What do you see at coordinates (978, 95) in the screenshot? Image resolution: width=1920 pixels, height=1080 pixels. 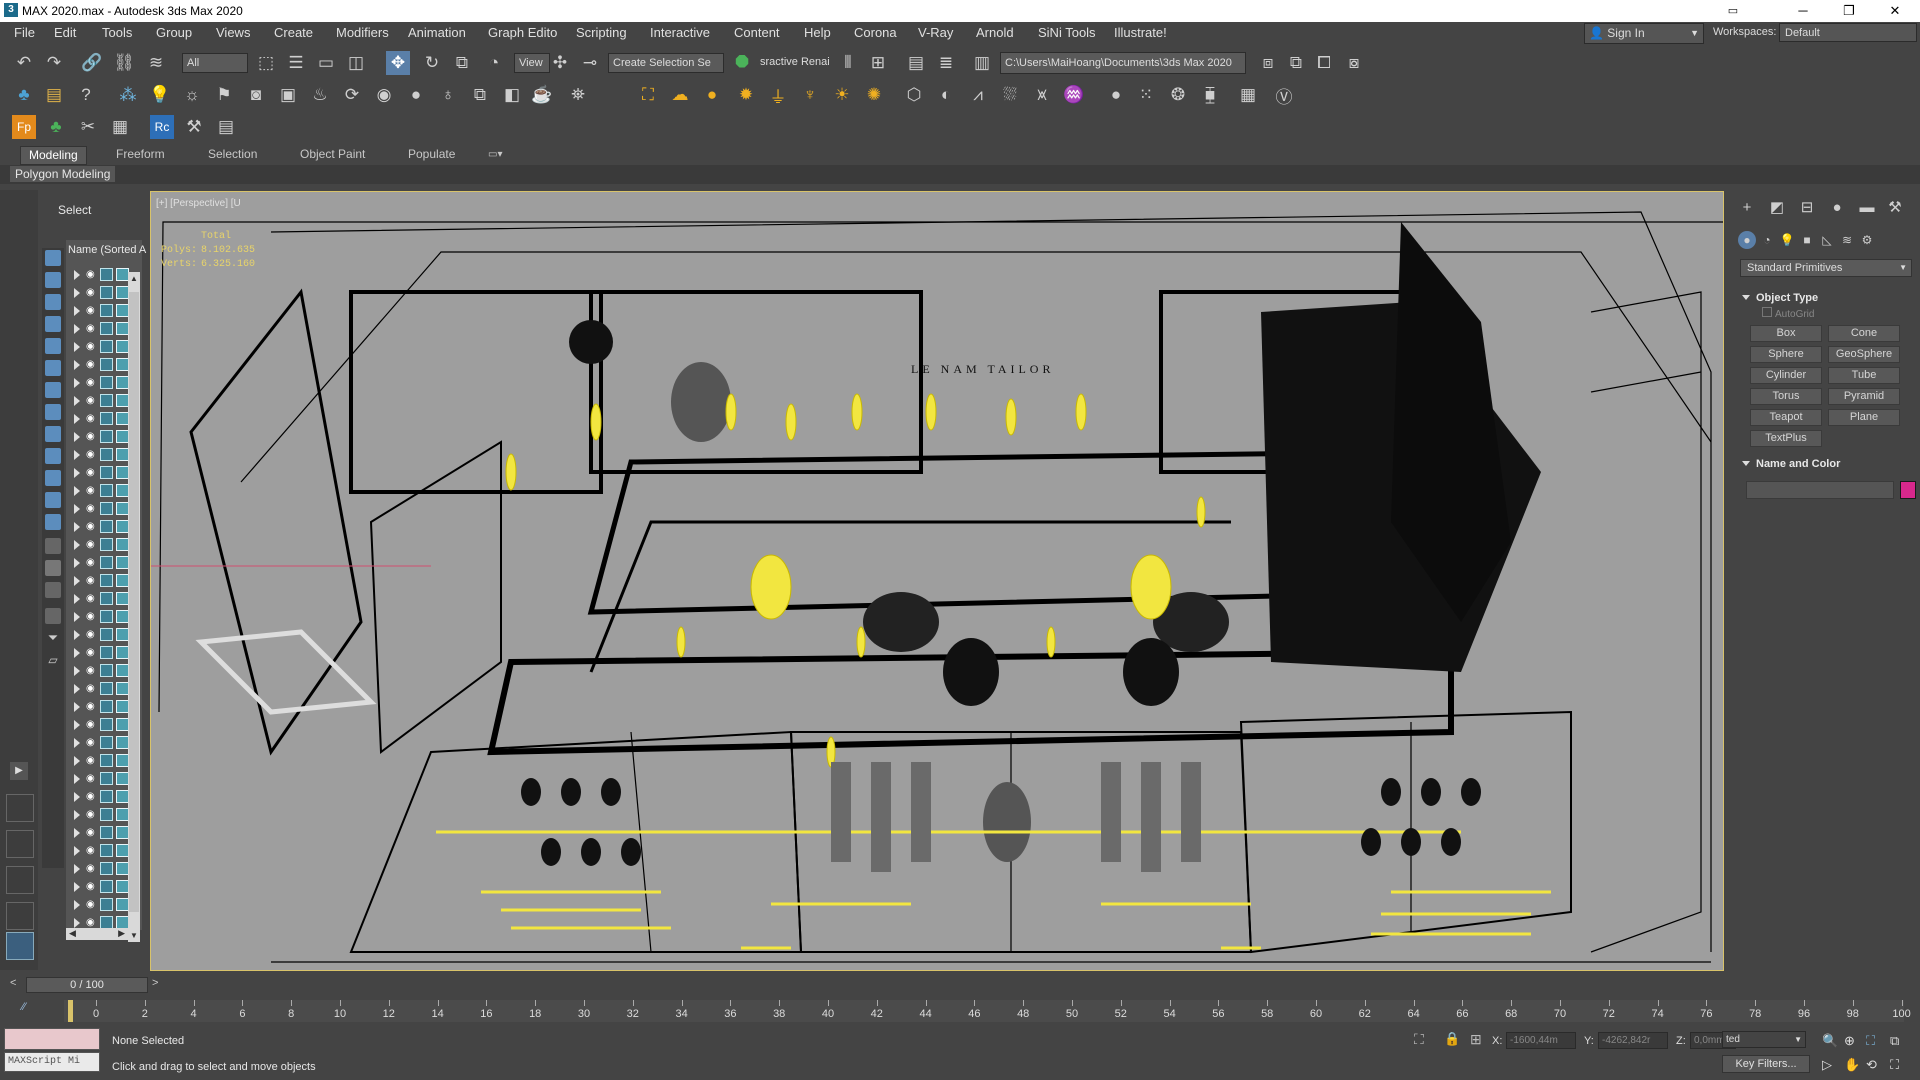 I see `fur-icon: ⩘` at bounding box center [978, 95].